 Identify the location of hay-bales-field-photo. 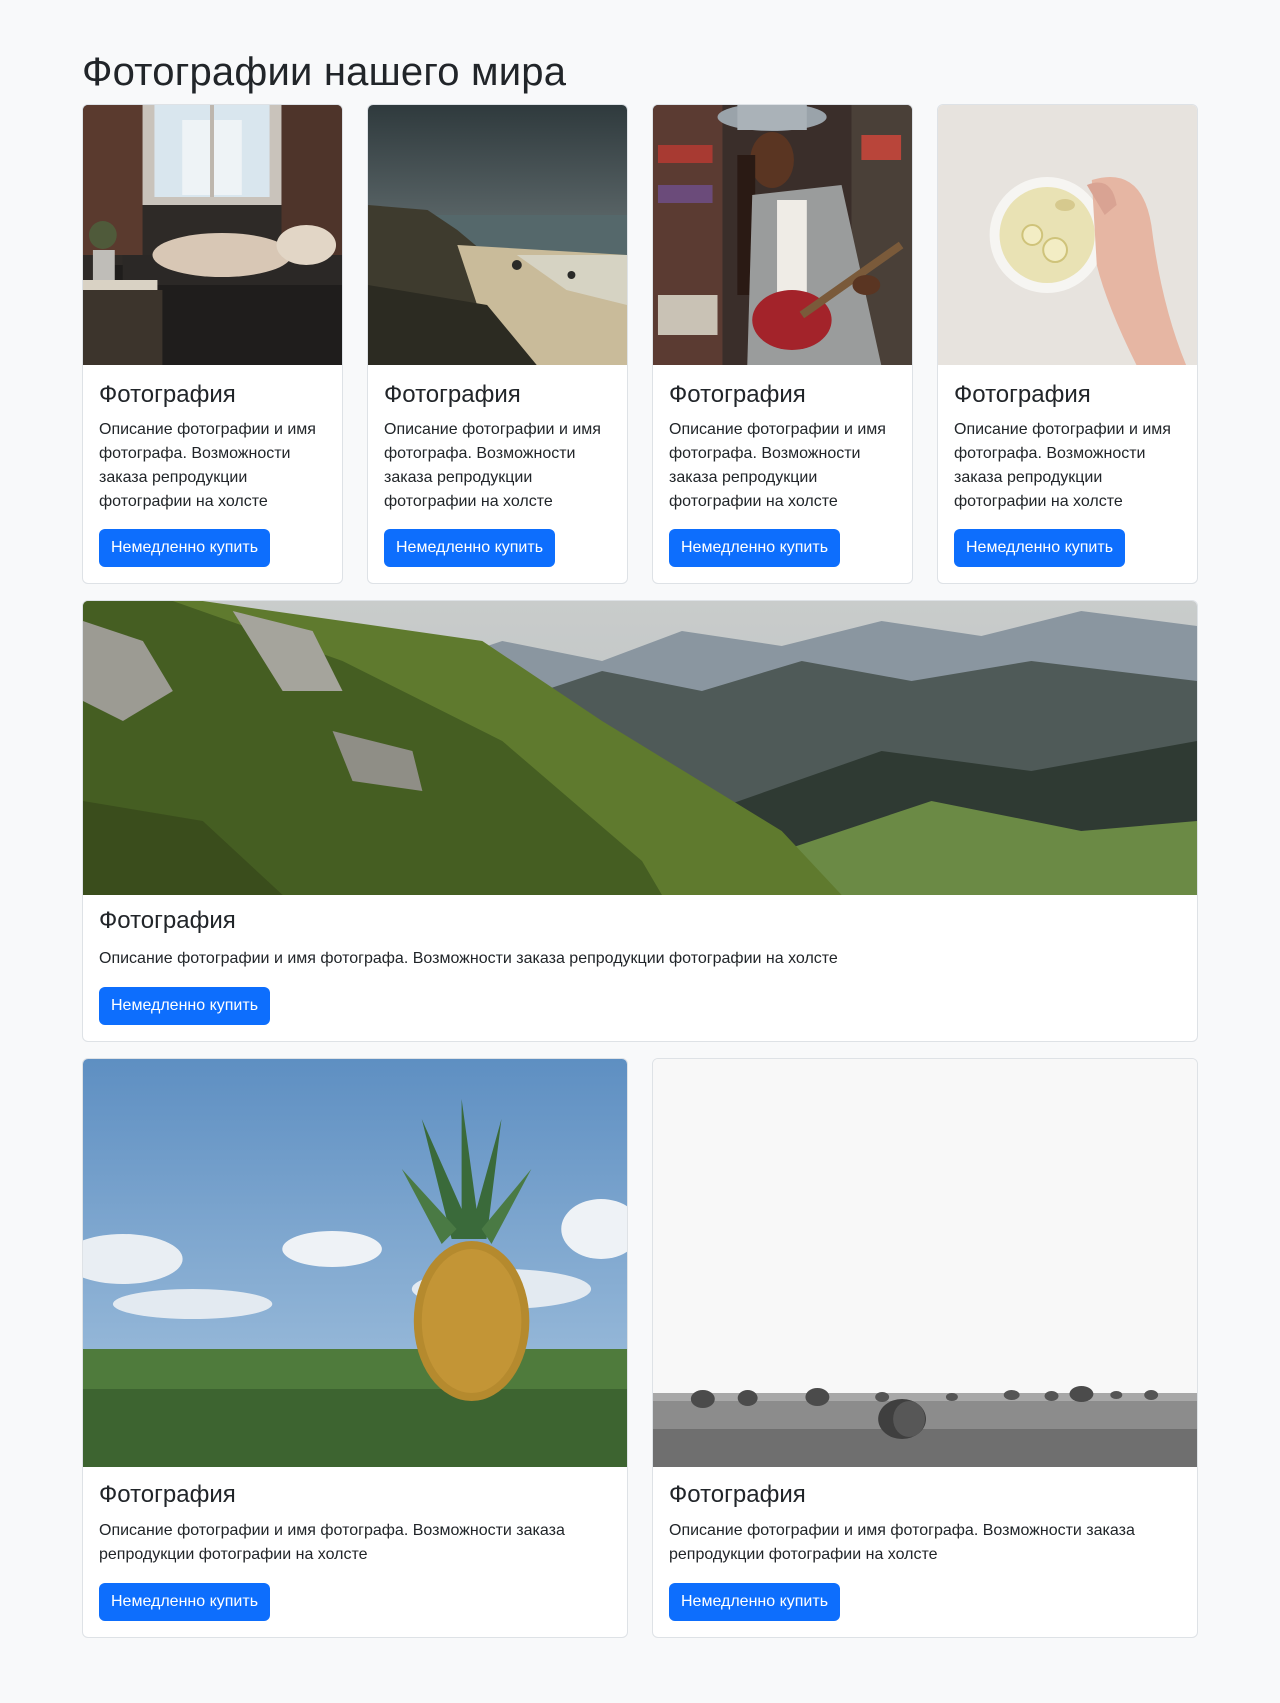
(925, 1263).